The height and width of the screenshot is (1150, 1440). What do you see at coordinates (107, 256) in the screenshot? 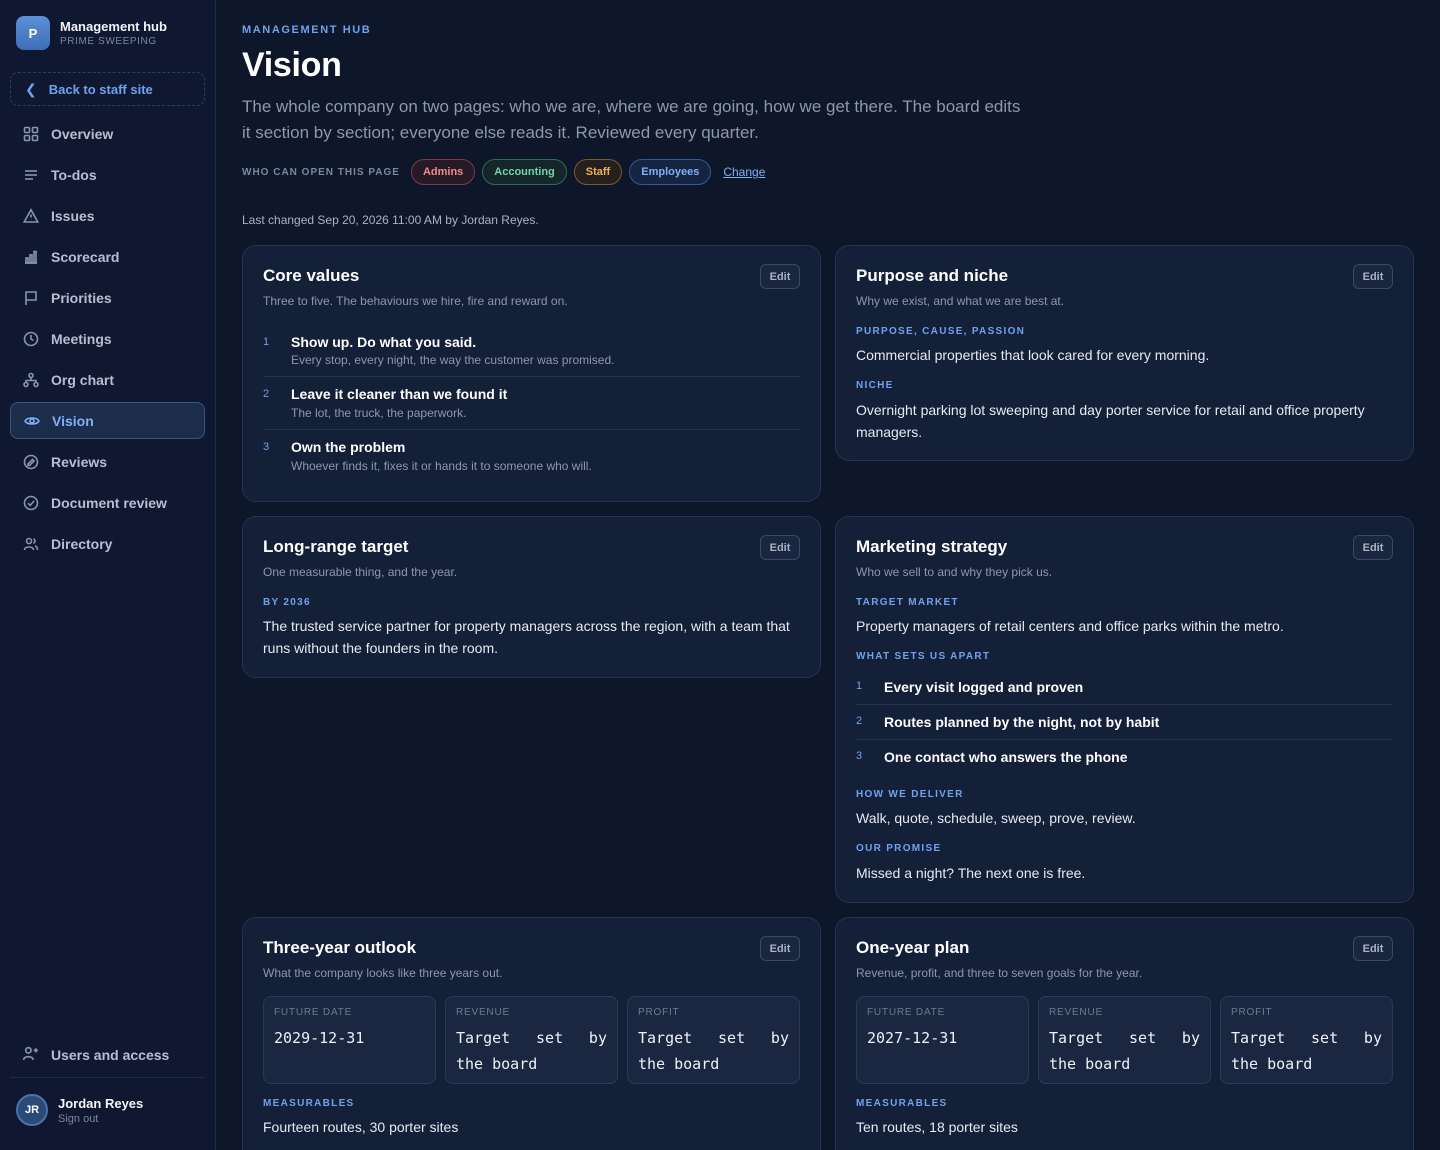
I see `sidebar-item-scorecard: Scorecard` at bounding box center [107, 256].